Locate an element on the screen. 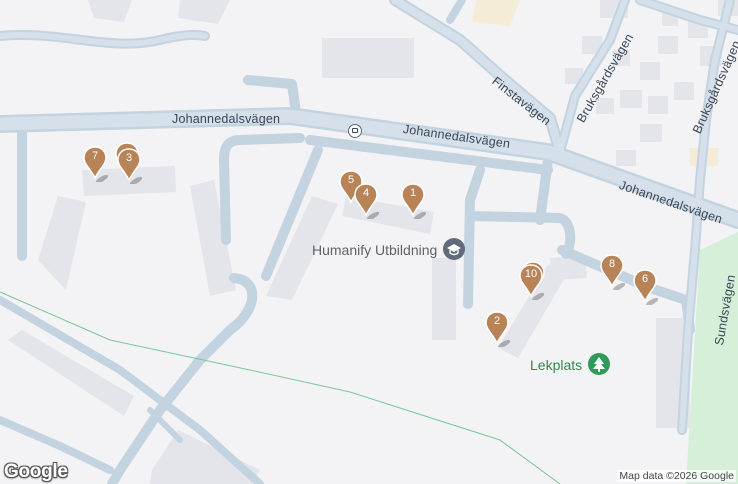 The height and width of the screenshot is (484, 738). map-marker-3: 3 is located at coordinates (129, 166).